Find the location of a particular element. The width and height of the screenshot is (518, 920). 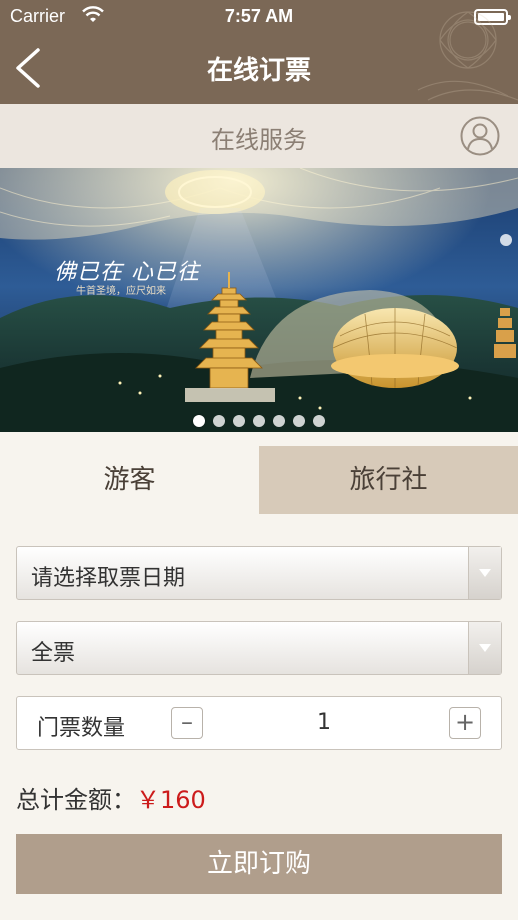

user-button is located at coordinates (480, 136).